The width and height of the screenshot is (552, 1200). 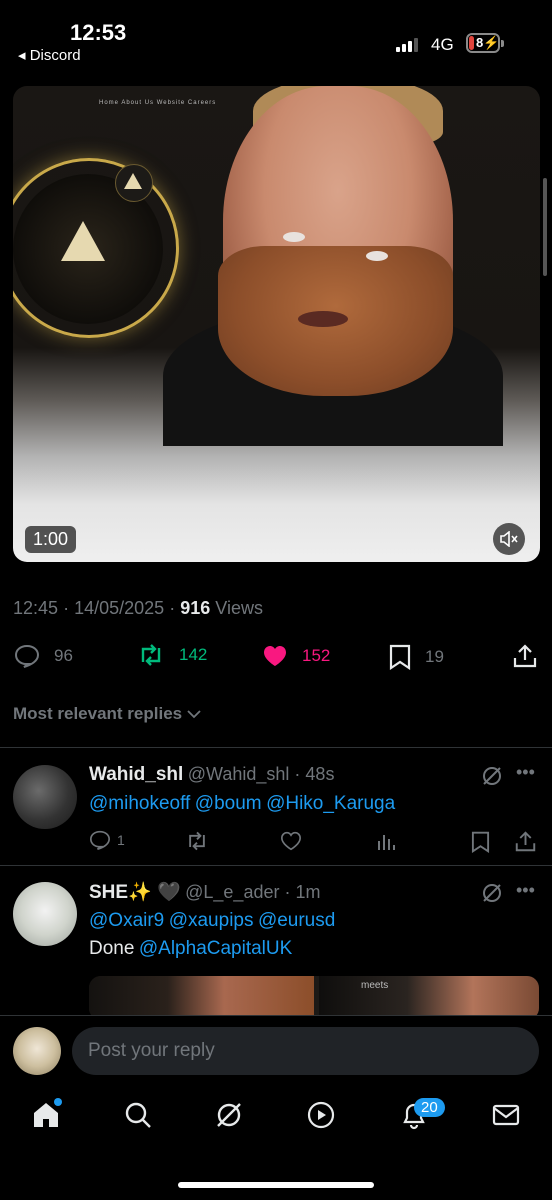 What do you see at coordinates (296, 656) in the screenshot?
I see `like-button: 152` at bounding box center [296, 656].